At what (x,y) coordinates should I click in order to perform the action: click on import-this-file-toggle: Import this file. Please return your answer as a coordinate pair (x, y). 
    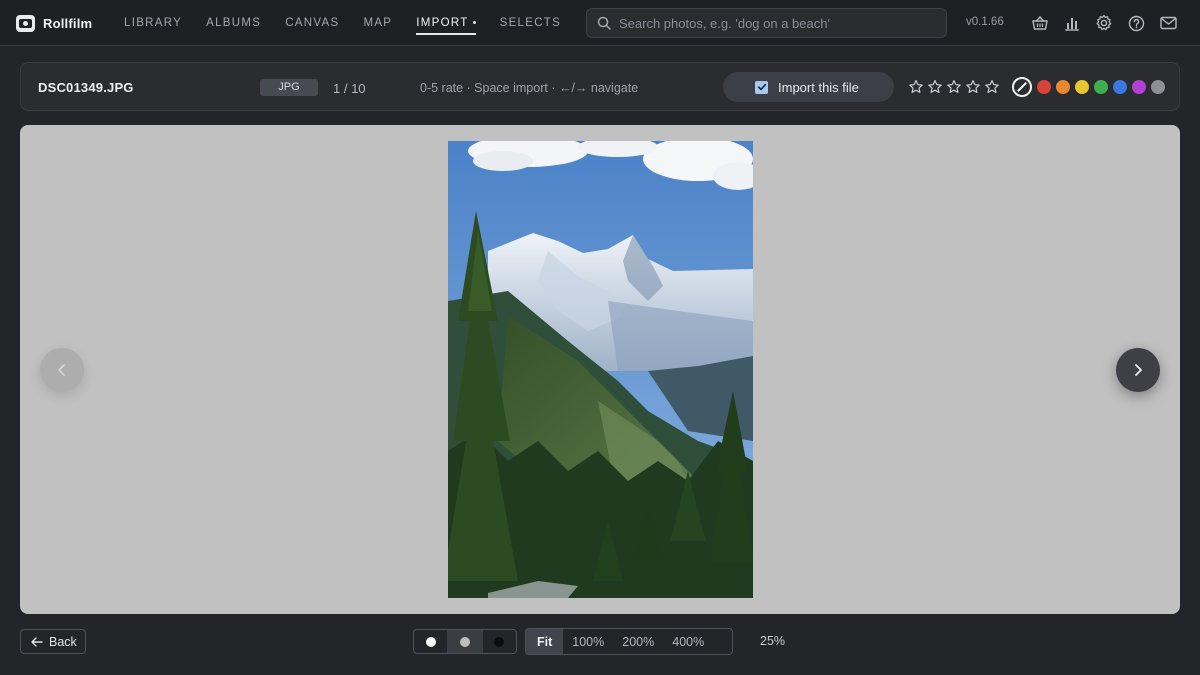
    Looking at the image, I should click on (808, 87).